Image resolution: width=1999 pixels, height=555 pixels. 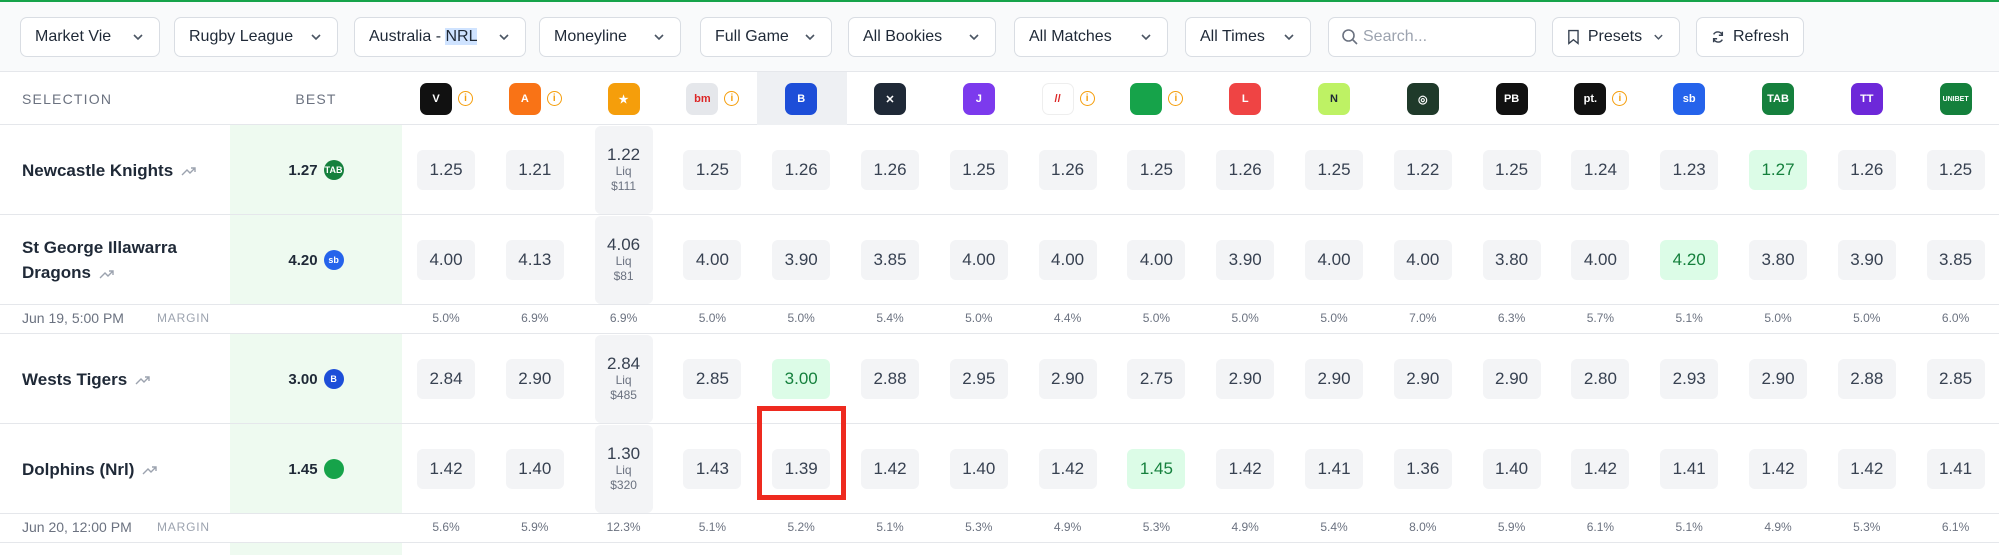 What do you see at coordinates (1955, 99) in the screenshot?
I see `unibet-logo-icon: UNIBET` at bounding box center [1955, 99].